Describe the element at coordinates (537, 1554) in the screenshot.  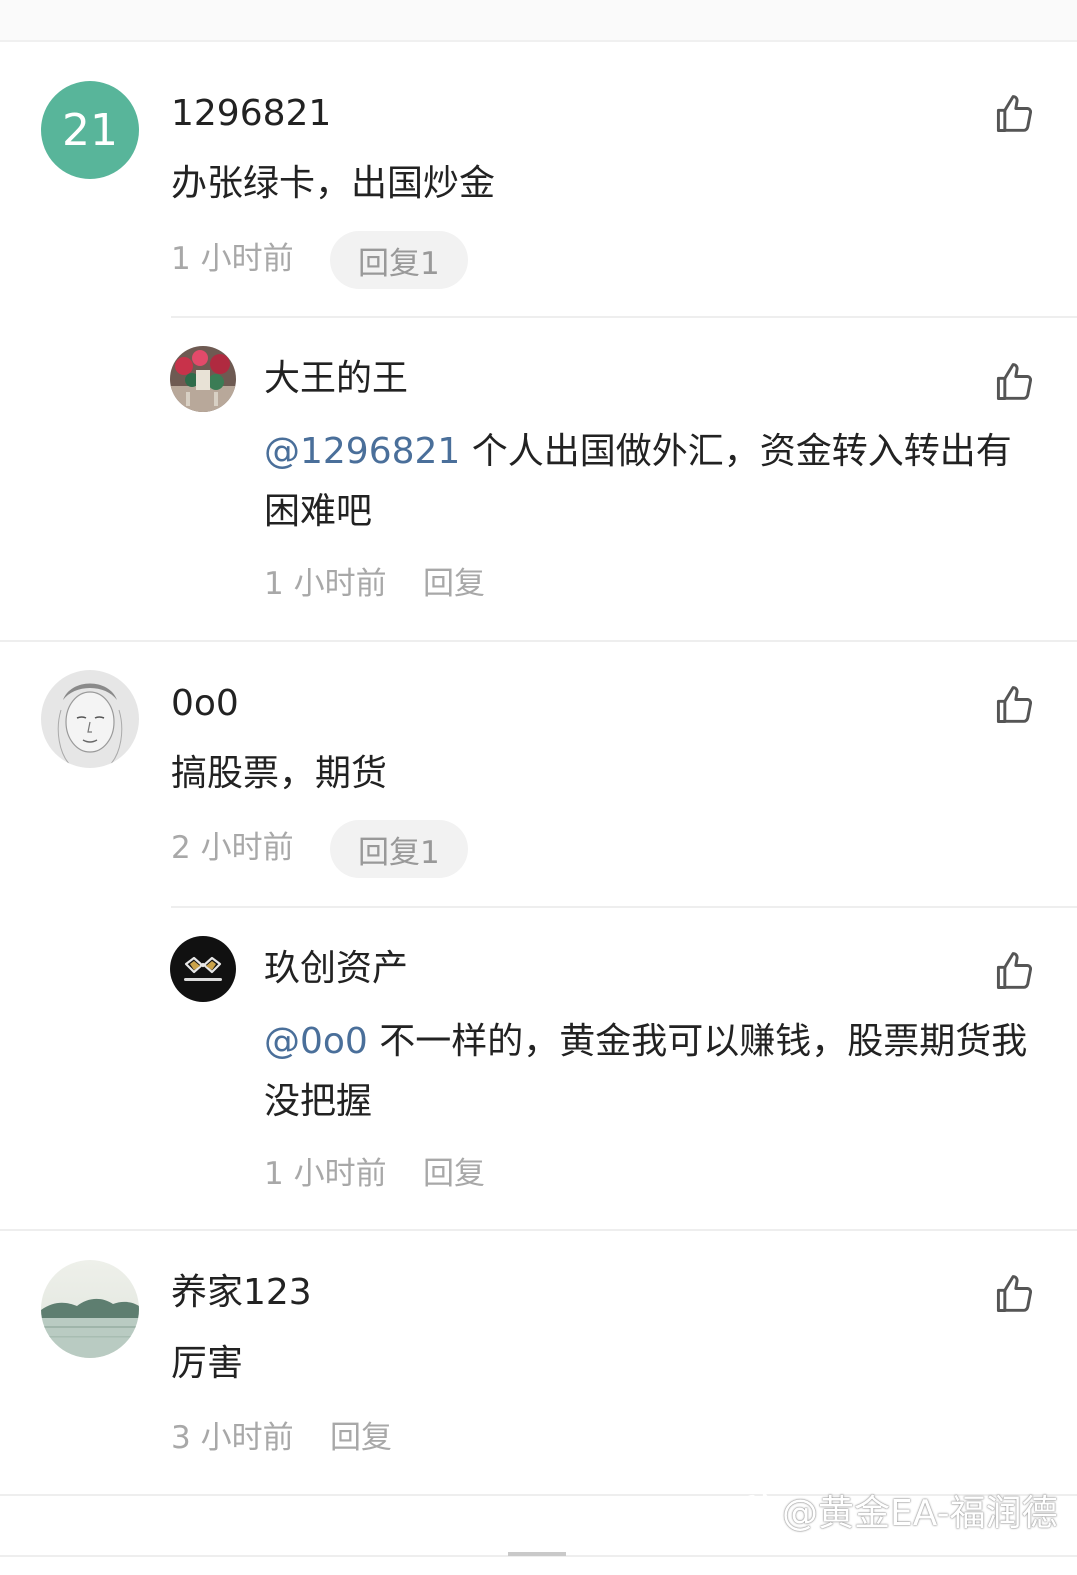
I see `end-indicator` at that location.